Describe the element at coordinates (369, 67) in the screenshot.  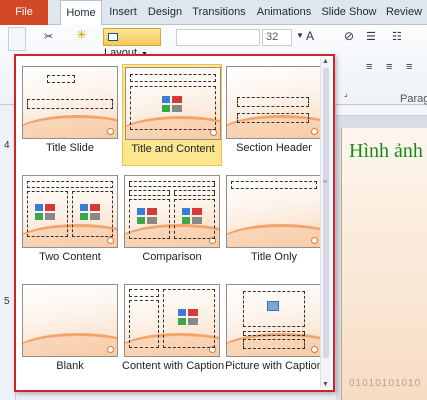
I see `align-left-icon: ≡` at that location.